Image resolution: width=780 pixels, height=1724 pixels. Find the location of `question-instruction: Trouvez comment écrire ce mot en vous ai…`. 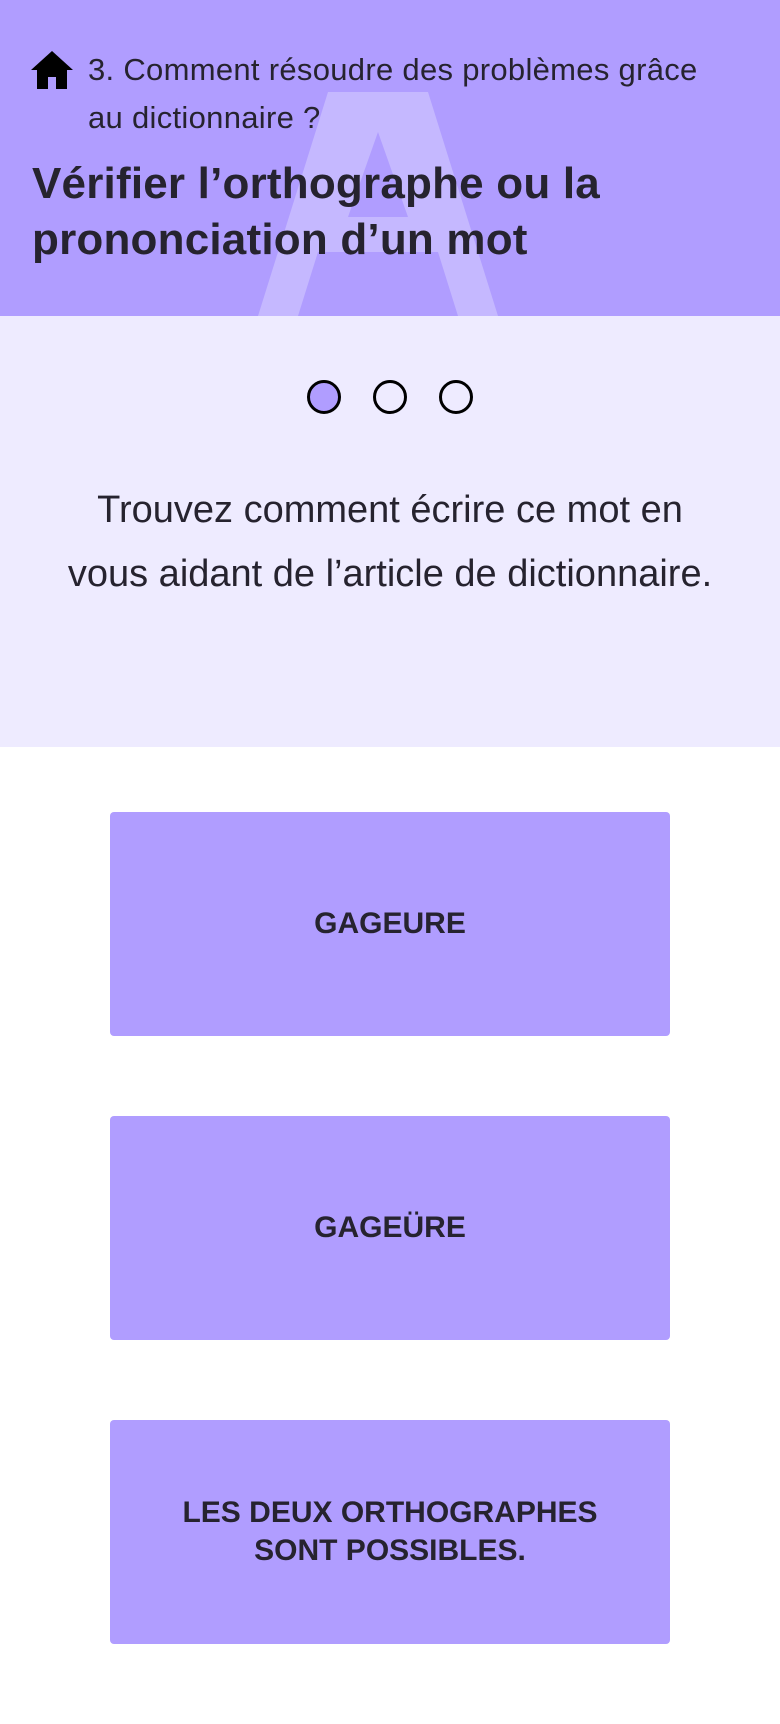

question-instruction: Trouvez comment écrire ce mot en vous ai… is located at coordinates (390, 542).